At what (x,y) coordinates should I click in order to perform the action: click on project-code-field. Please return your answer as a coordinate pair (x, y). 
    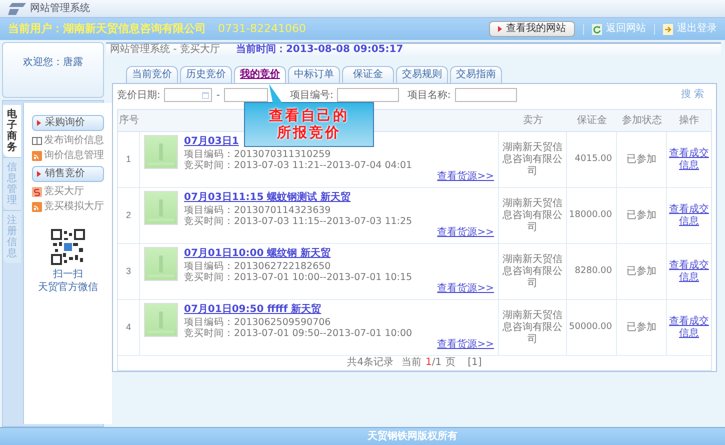
    Looking at the image, I should click on (368, 95).